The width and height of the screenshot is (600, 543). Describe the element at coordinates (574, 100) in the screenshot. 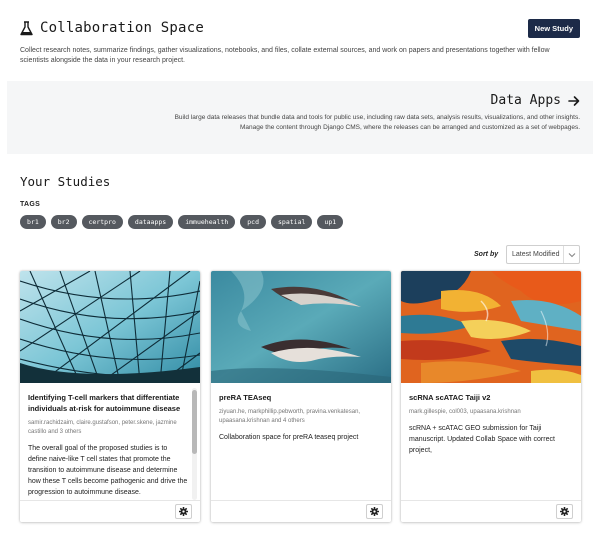

I see `arrow-right-icon` at that location.